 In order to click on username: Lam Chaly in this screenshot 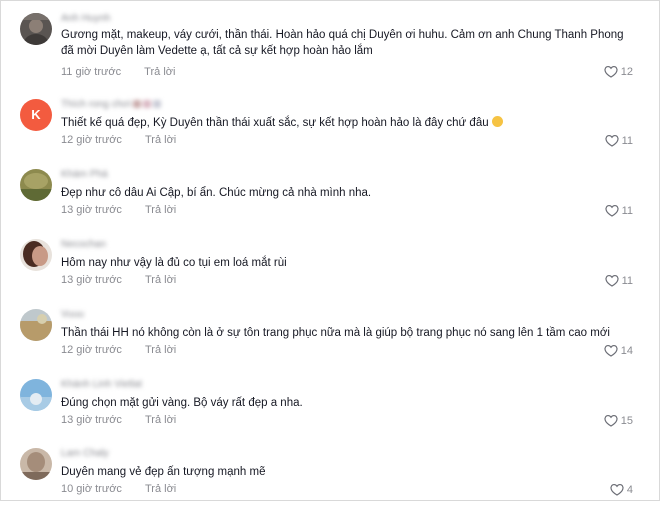, I will do `click(85, 453)`.